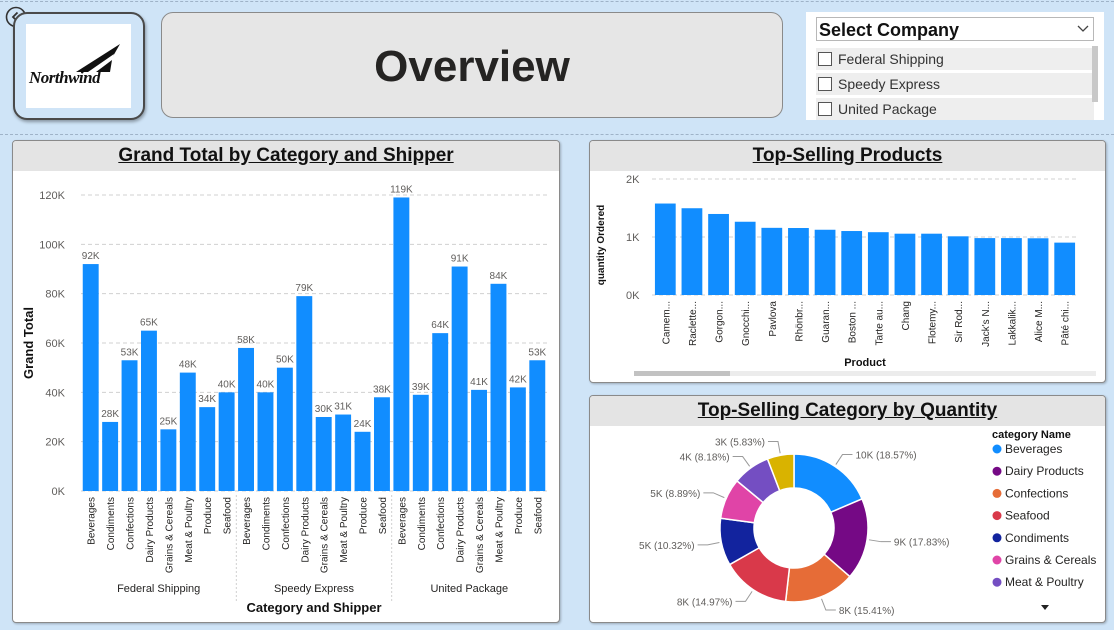 The width and height of the screenshot is (1114, 630). What do you see at coordinates (55, 344) in the screenshot?
I see `y-tick-label: 60K` at bounding box center [55, 344].